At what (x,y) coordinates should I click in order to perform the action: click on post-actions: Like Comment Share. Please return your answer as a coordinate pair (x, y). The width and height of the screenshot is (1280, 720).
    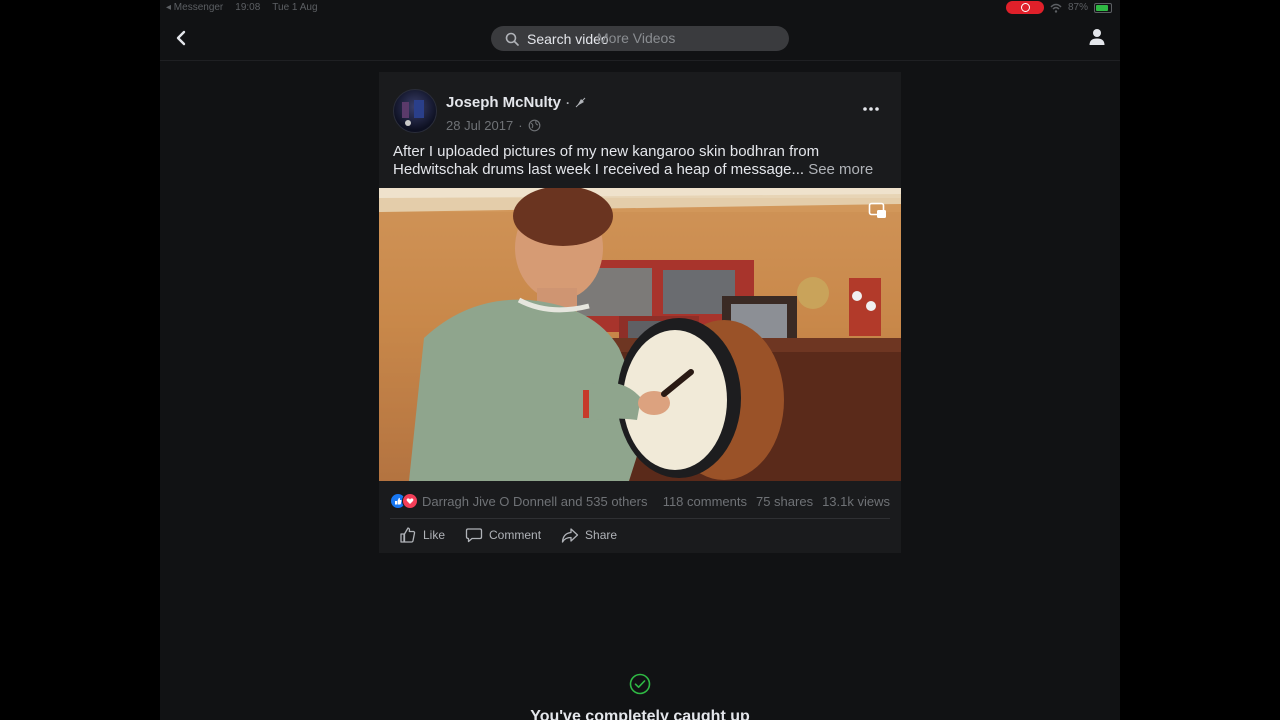
    Looking at the image, I should click on (508, 535).